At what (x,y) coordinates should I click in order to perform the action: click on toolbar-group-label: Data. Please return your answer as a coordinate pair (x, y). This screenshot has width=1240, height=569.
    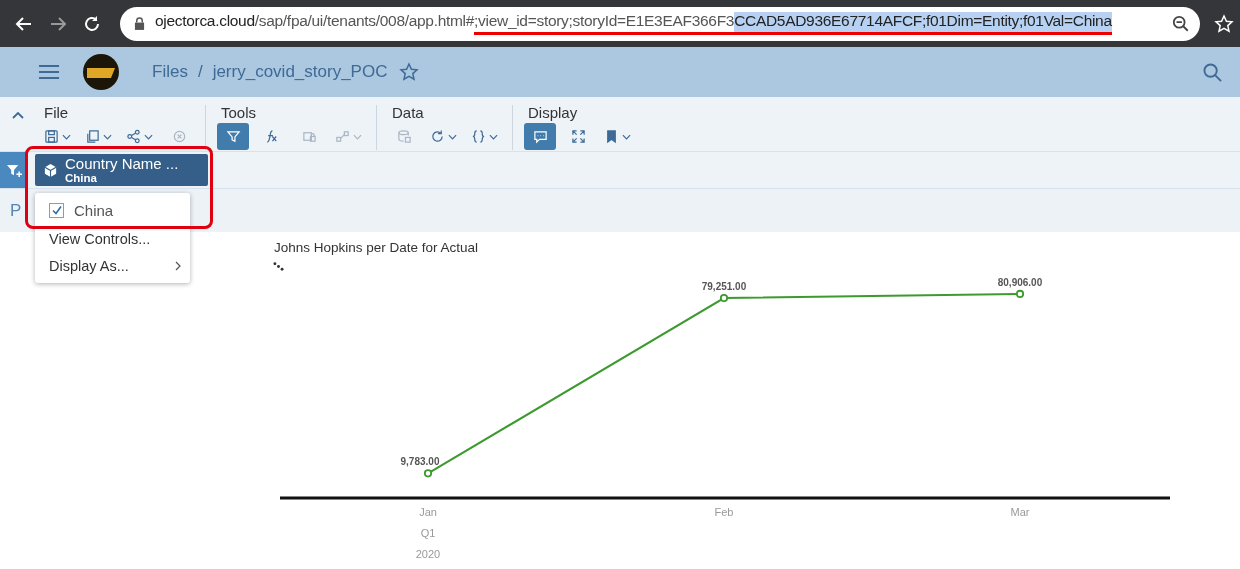
    Looking at the image, I should click on (408, 113).